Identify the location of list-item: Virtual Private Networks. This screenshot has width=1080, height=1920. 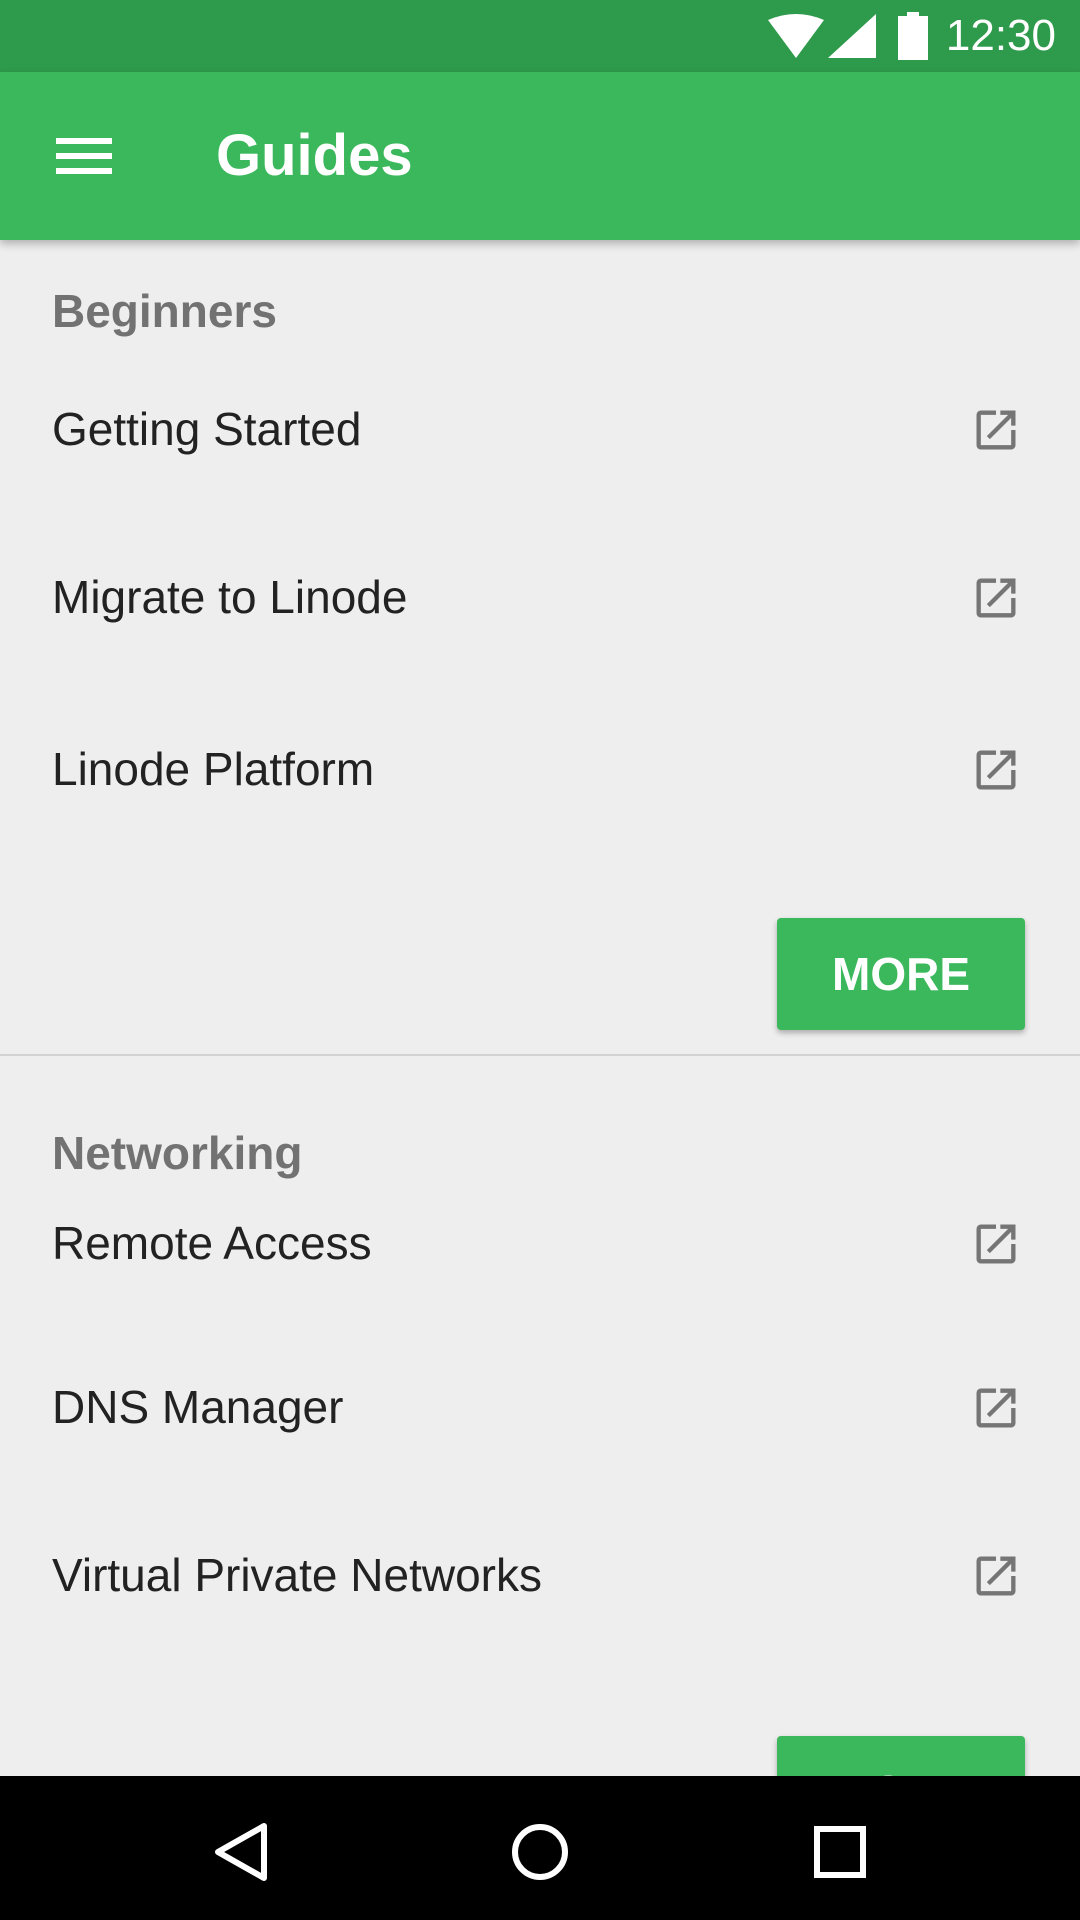
(540, 1575).